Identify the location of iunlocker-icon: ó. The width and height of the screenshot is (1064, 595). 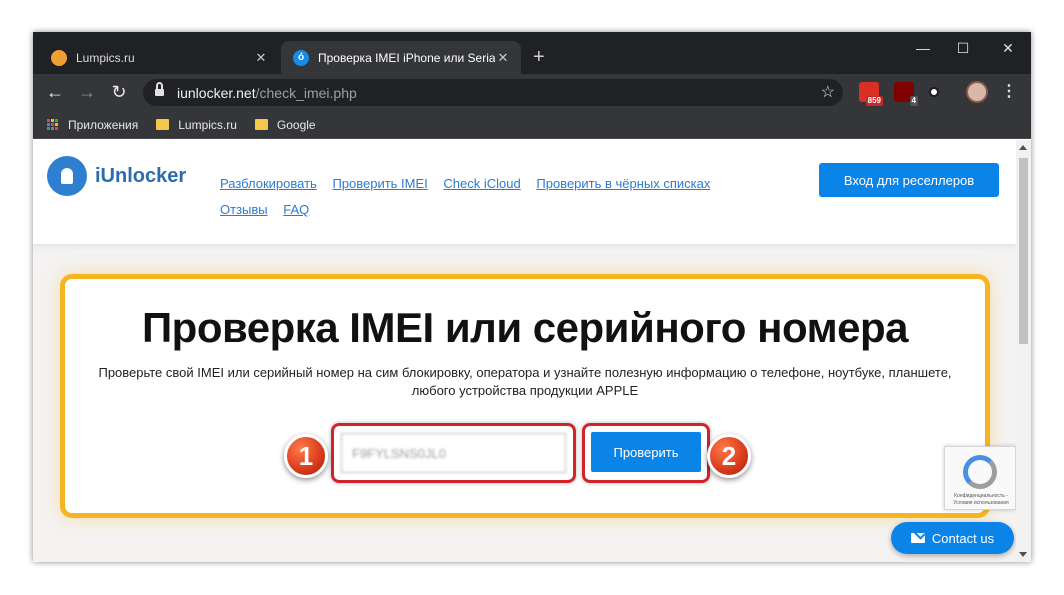
(301, 57).